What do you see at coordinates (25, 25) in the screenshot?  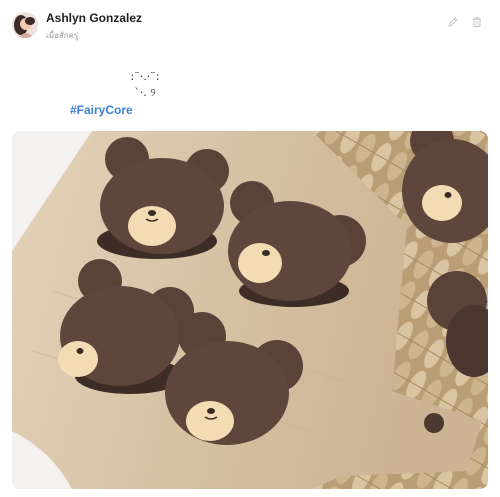 I see `avatar` at bounding box center [25, 25].